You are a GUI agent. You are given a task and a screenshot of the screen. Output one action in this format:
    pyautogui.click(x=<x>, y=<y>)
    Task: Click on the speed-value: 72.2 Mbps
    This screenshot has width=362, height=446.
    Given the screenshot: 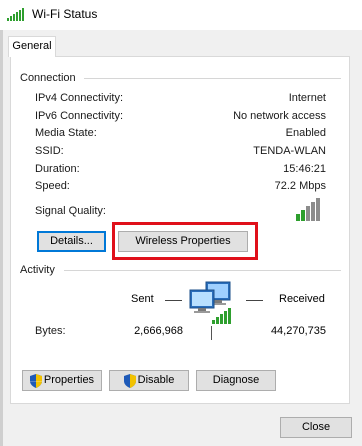 What is the action you would take?
    pyautogui.click(x=300, y=186)
    